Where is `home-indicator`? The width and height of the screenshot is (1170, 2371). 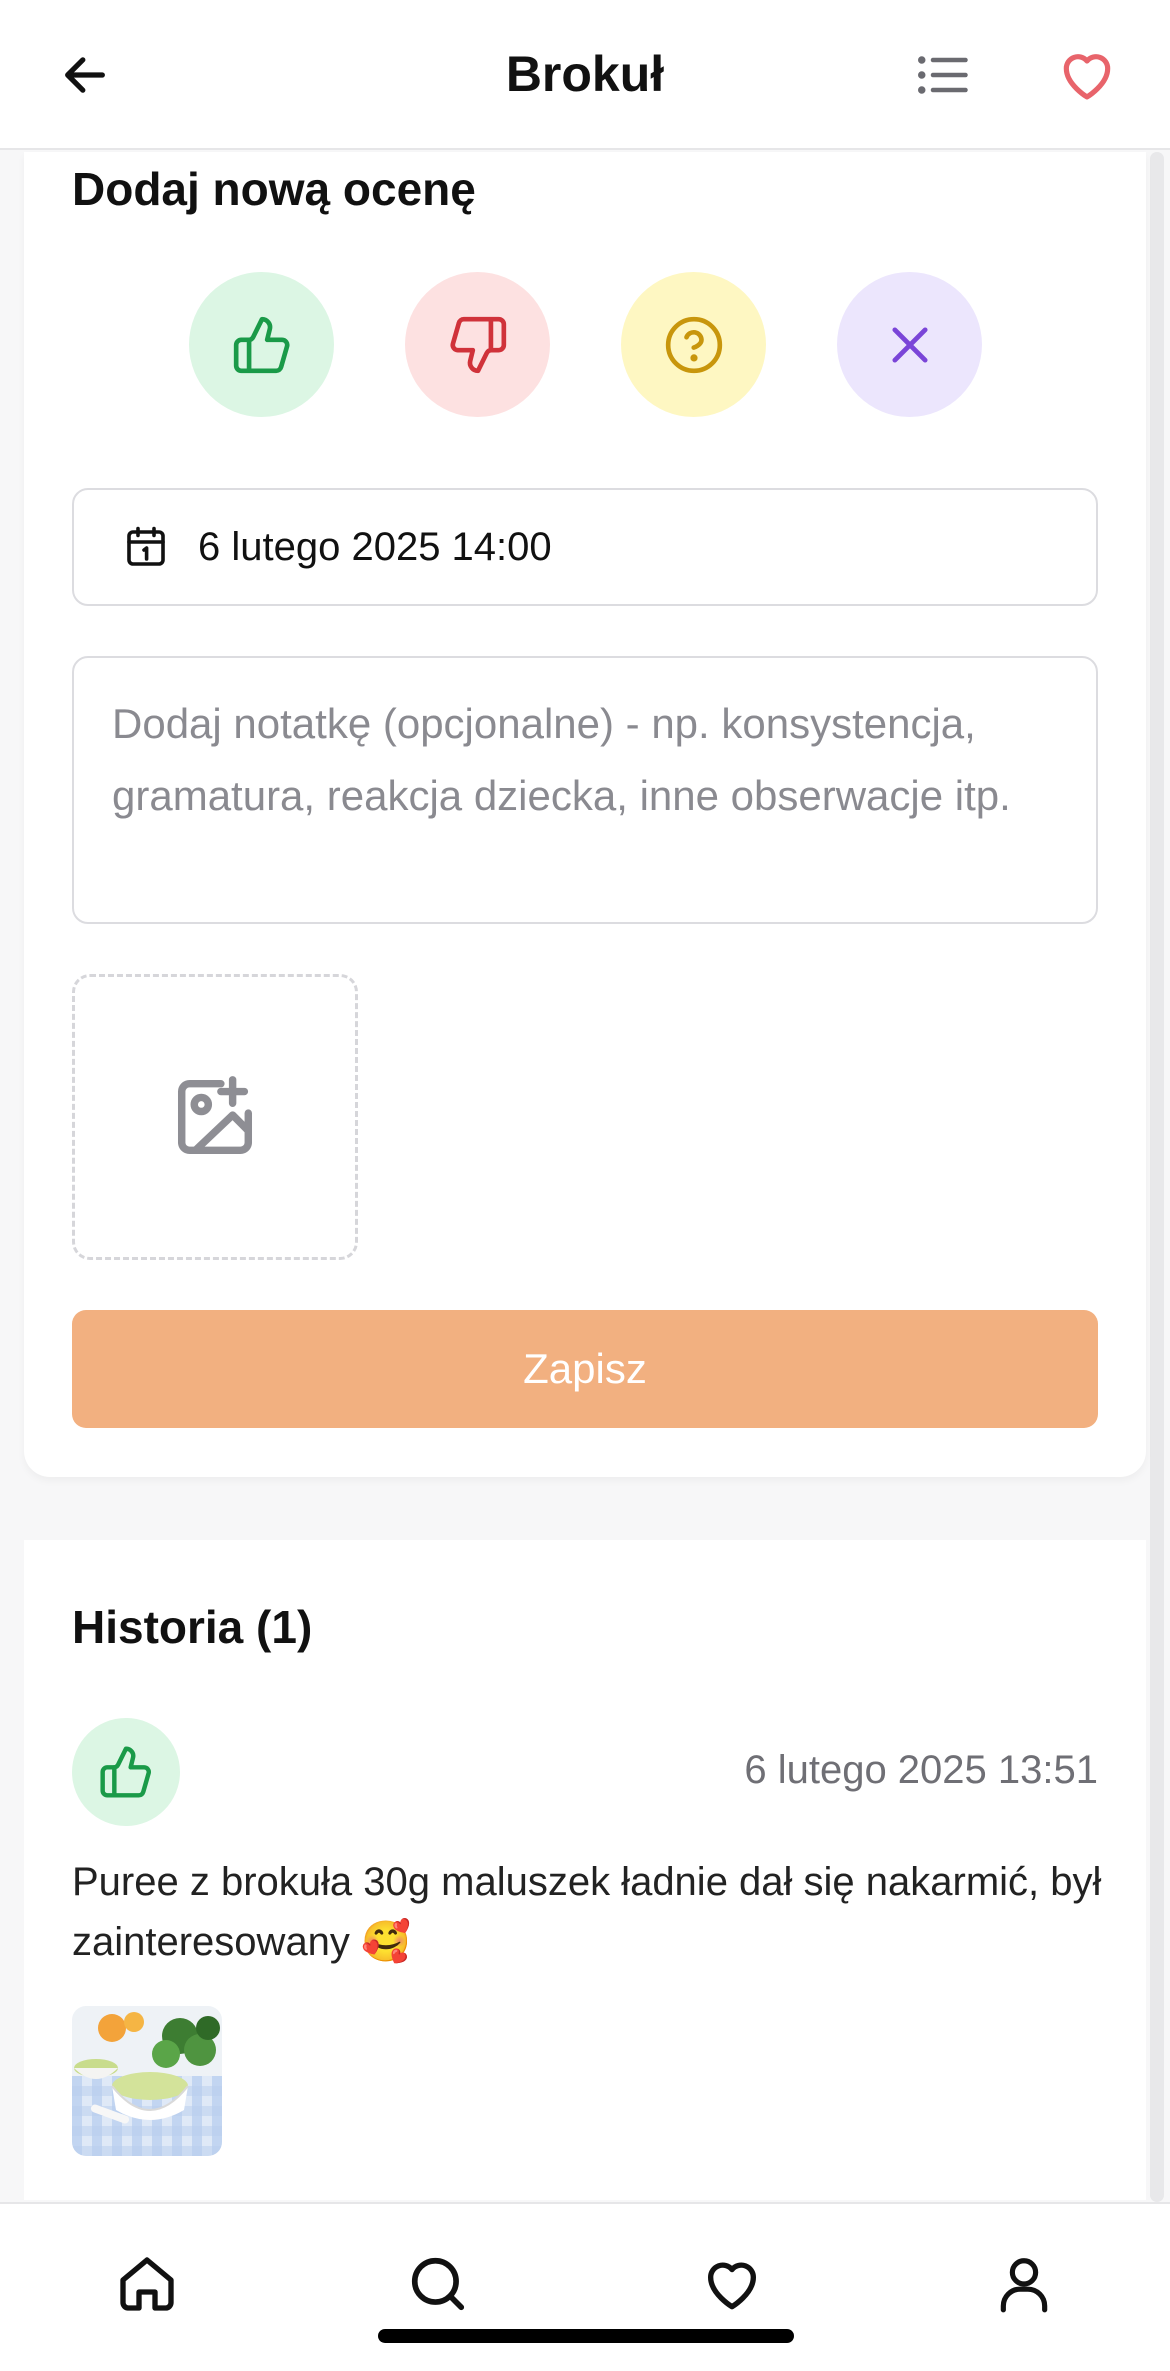
home-indicator is located at coordinates (586, 2336).